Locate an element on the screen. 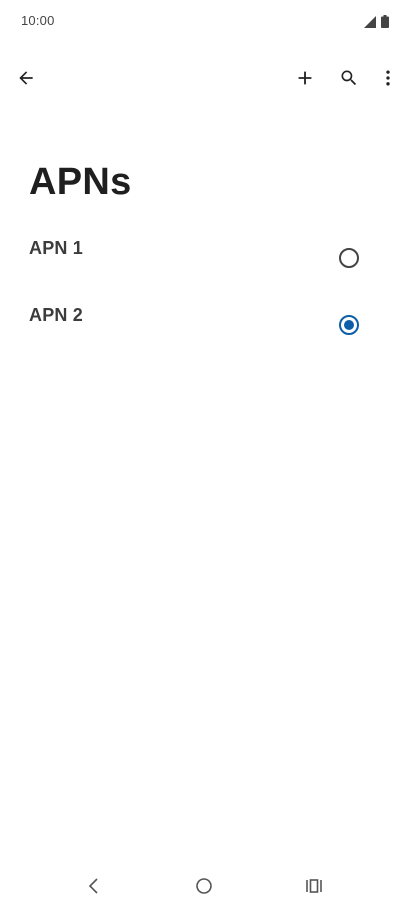 The image size is (409, 910). nav-recents-icon is located at coordinates (314, 888).